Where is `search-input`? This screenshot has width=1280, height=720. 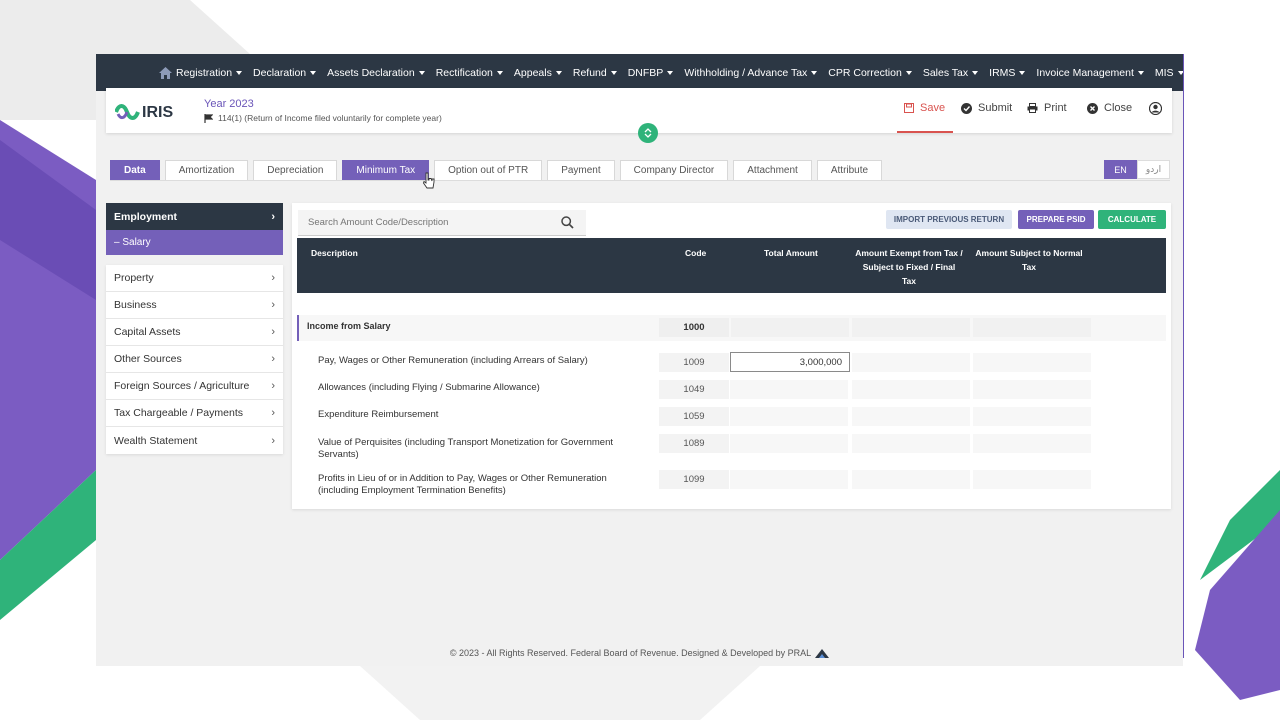
search-input is located at coordinates (428, 222).